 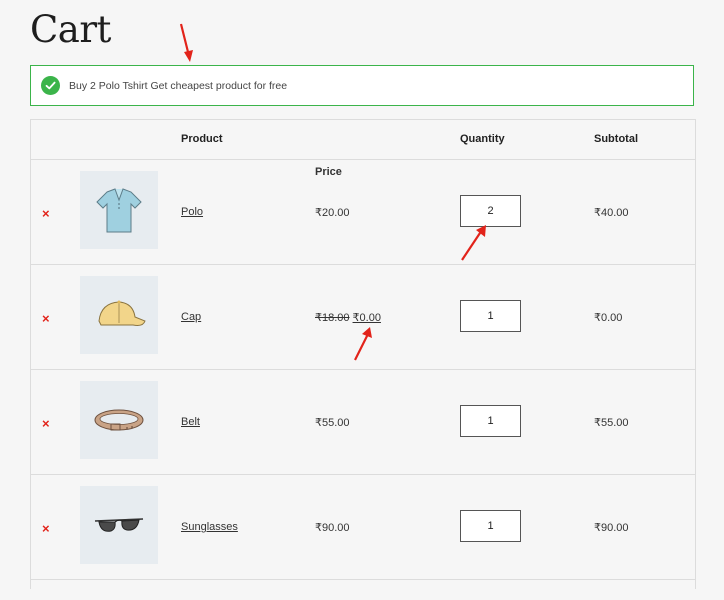 I want to click on product-price: ₹20.00, so click(x=332, y=212).